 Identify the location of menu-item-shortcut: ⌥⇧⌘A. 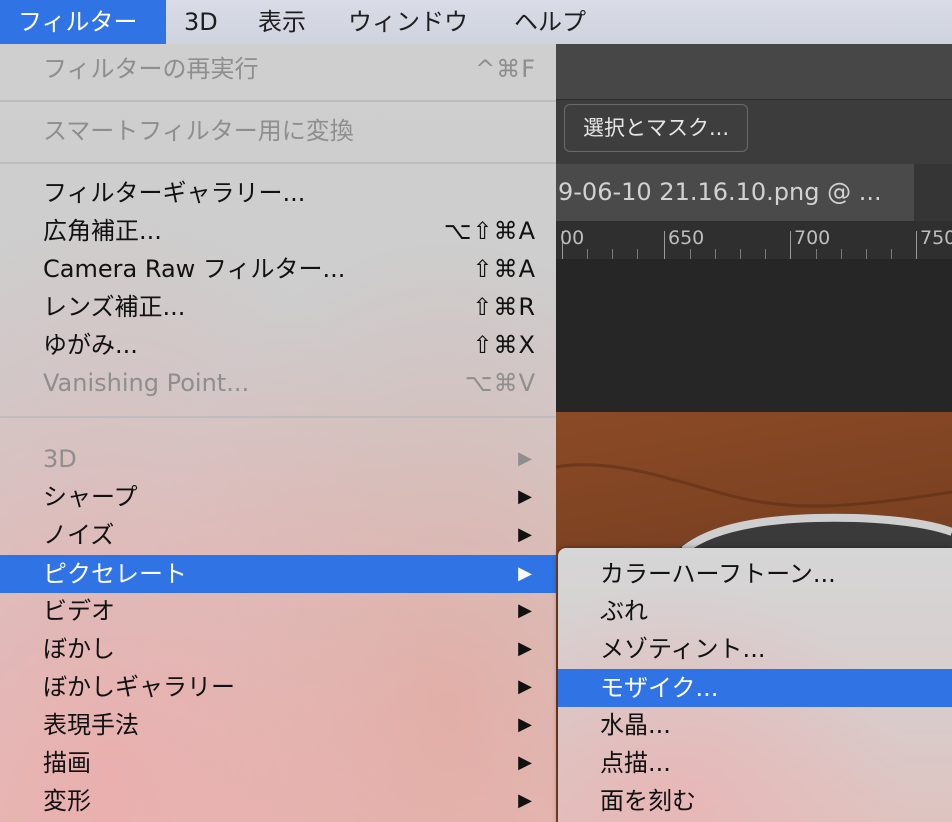
(489, 231).